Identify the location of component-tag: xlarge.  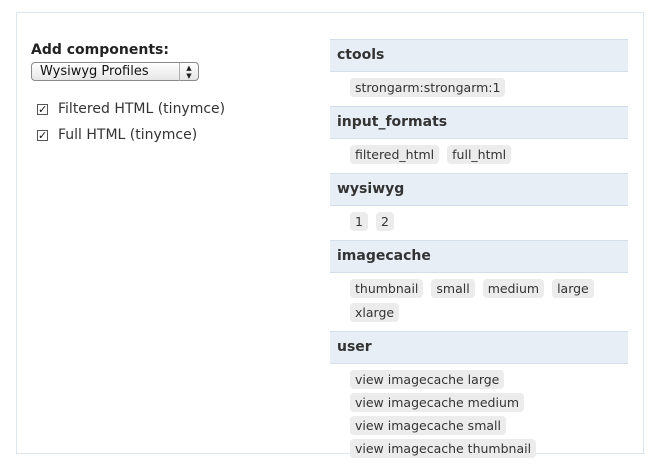
(375, 312).